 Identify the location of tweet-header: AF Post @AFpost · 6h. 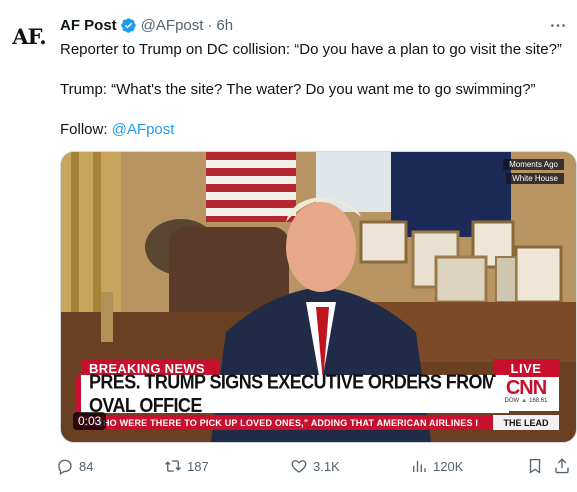
(146, 25).